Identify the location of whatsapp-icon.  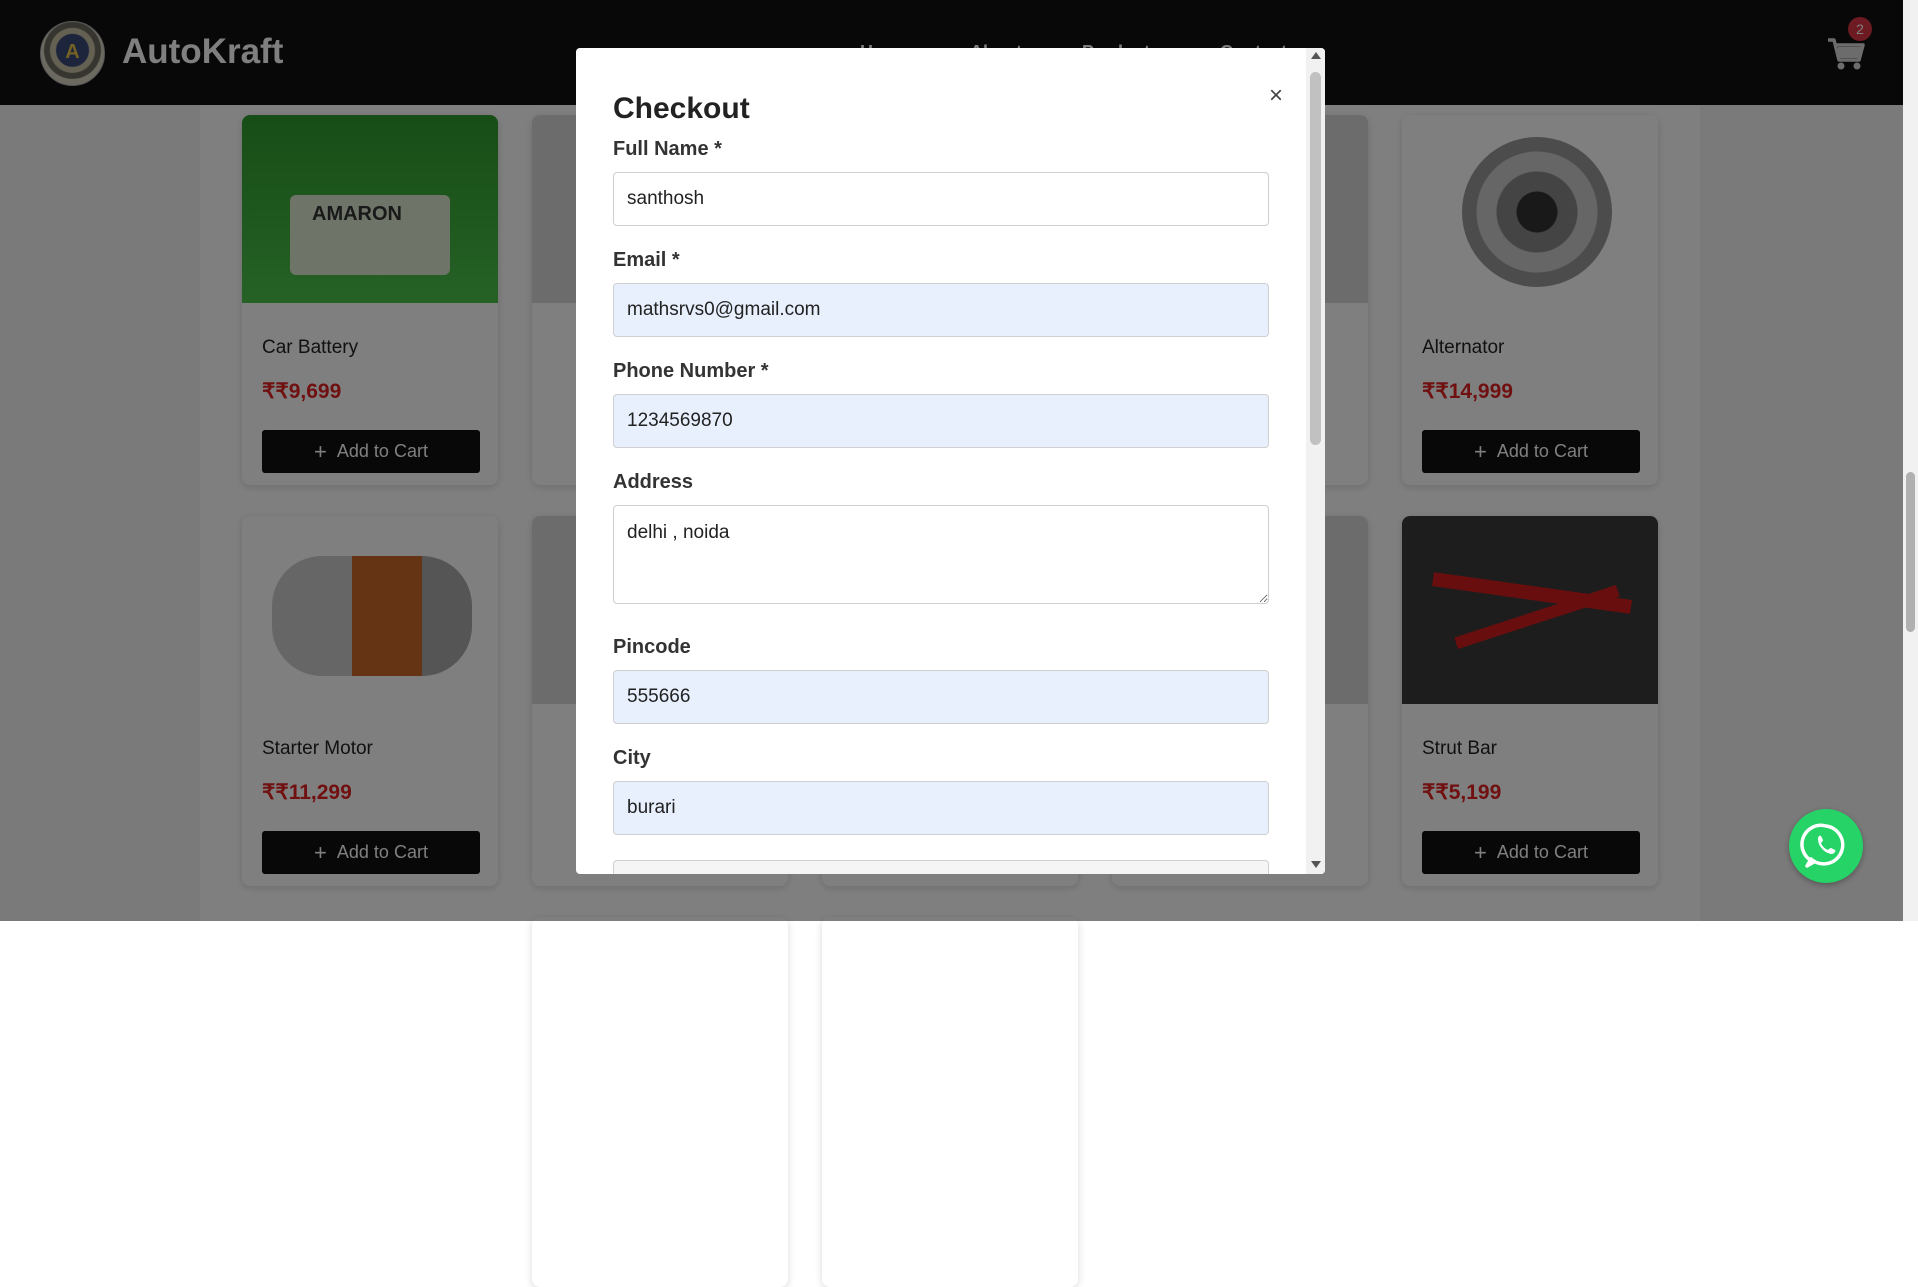
(1822, 845).